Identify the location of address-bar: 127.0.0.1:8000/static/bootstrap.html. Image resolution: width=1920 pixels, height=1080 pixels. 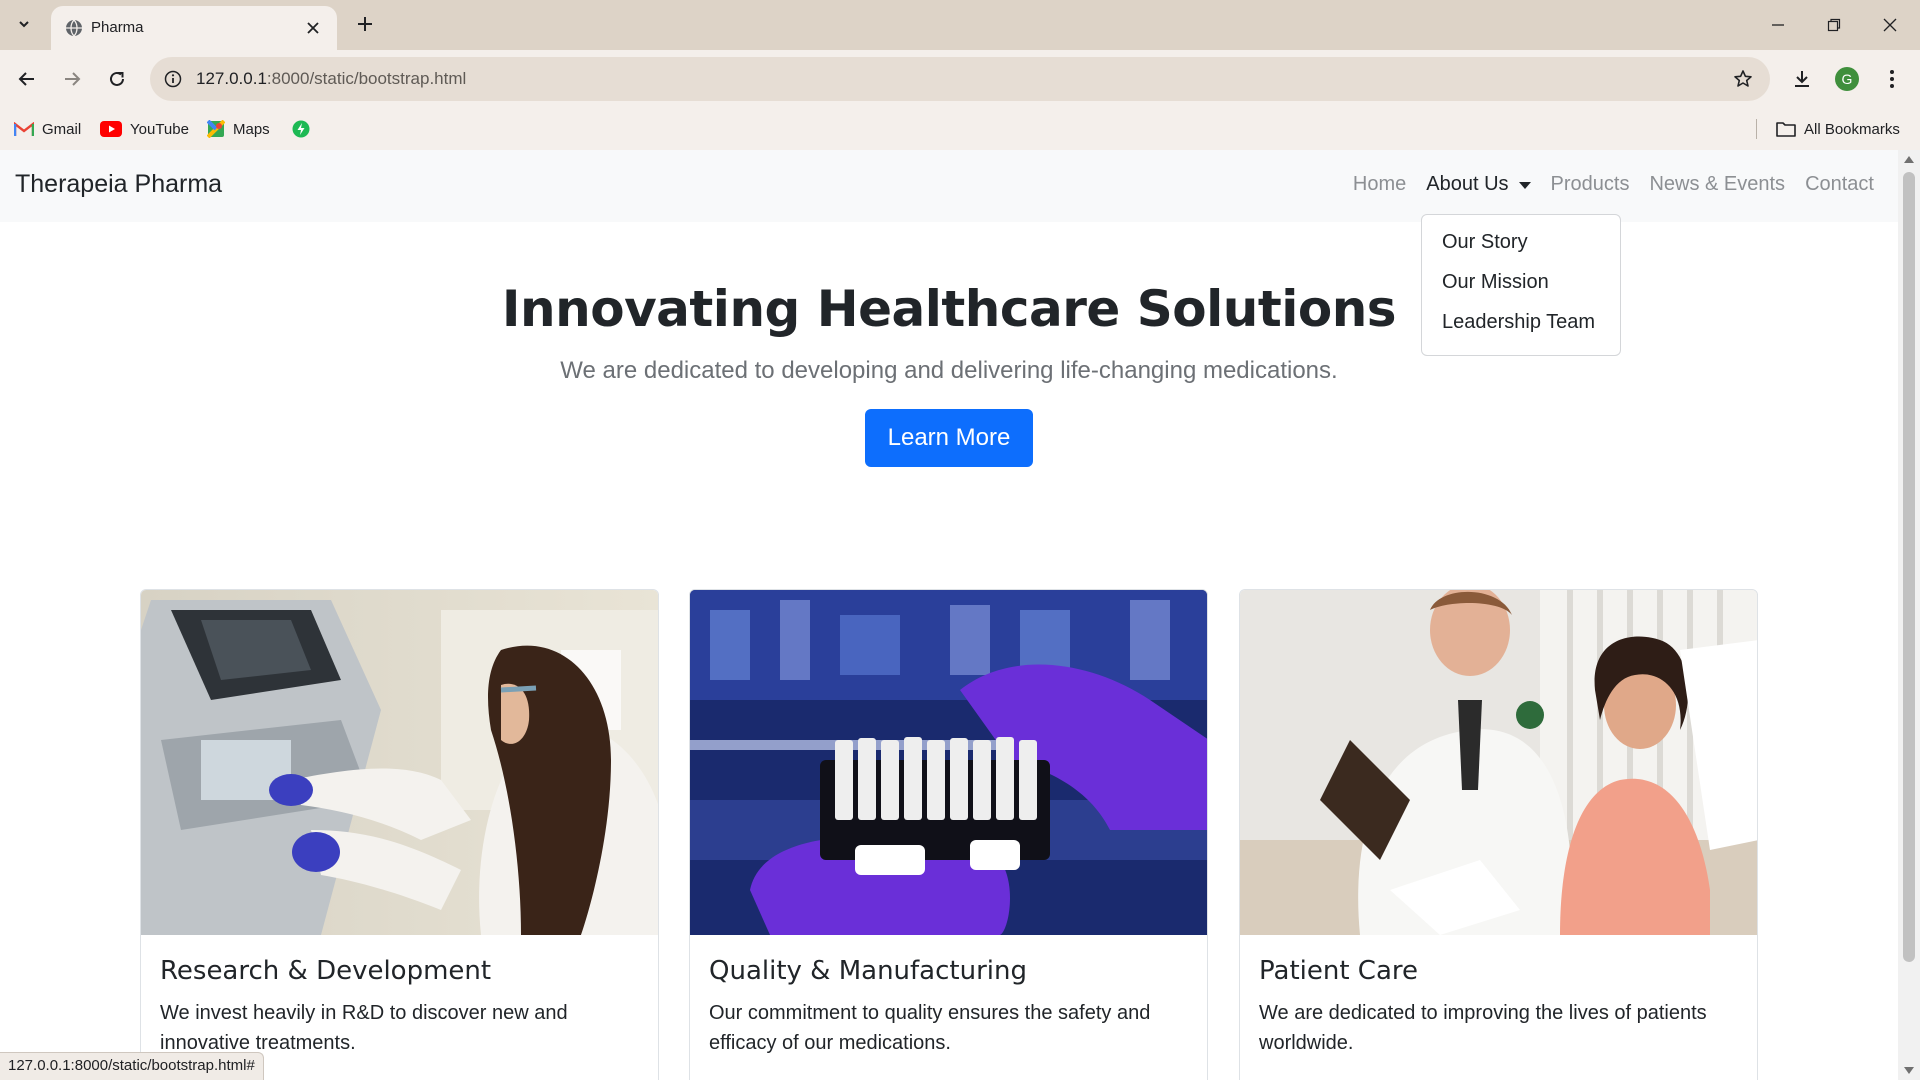
(960, 79).